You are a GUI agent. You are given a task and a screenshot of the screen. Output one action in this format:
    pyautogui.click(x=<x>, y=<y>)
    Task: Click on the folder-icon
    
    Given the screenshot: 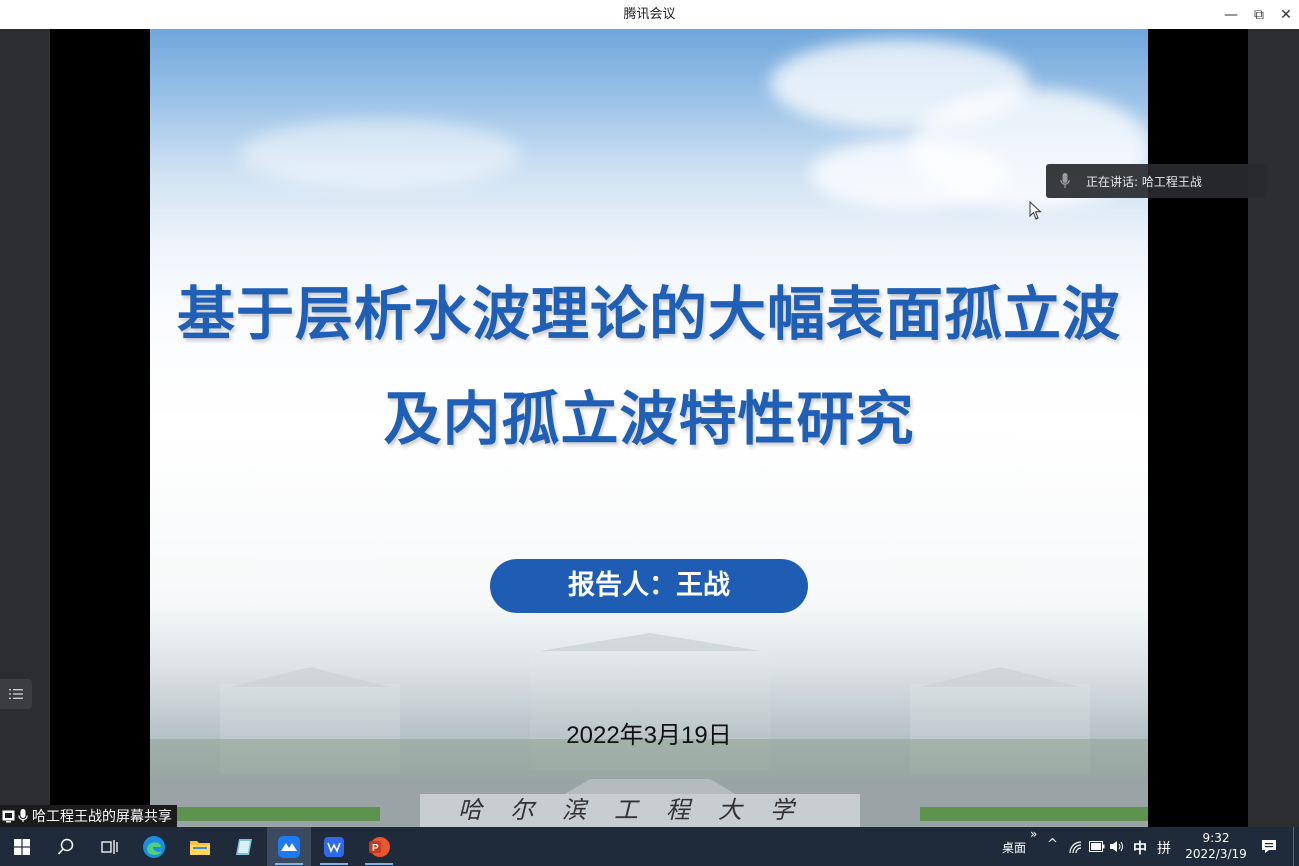 What is the action you would take?
    pyautogui.click(x=200, y=847)
    